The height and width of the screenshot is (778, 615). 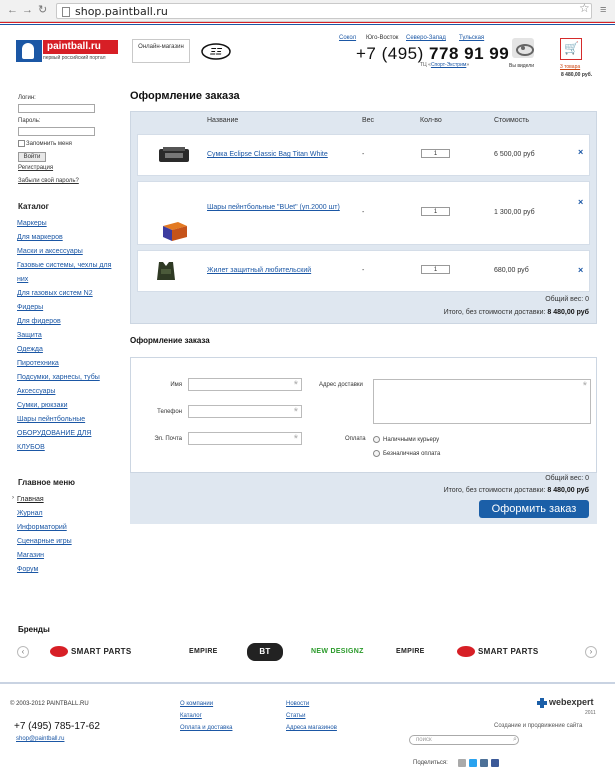 What do you see at coordinates (571, 702) in the screenshot?
I see `webexpert-logo: webexpert` at bounding box center [571, 702].